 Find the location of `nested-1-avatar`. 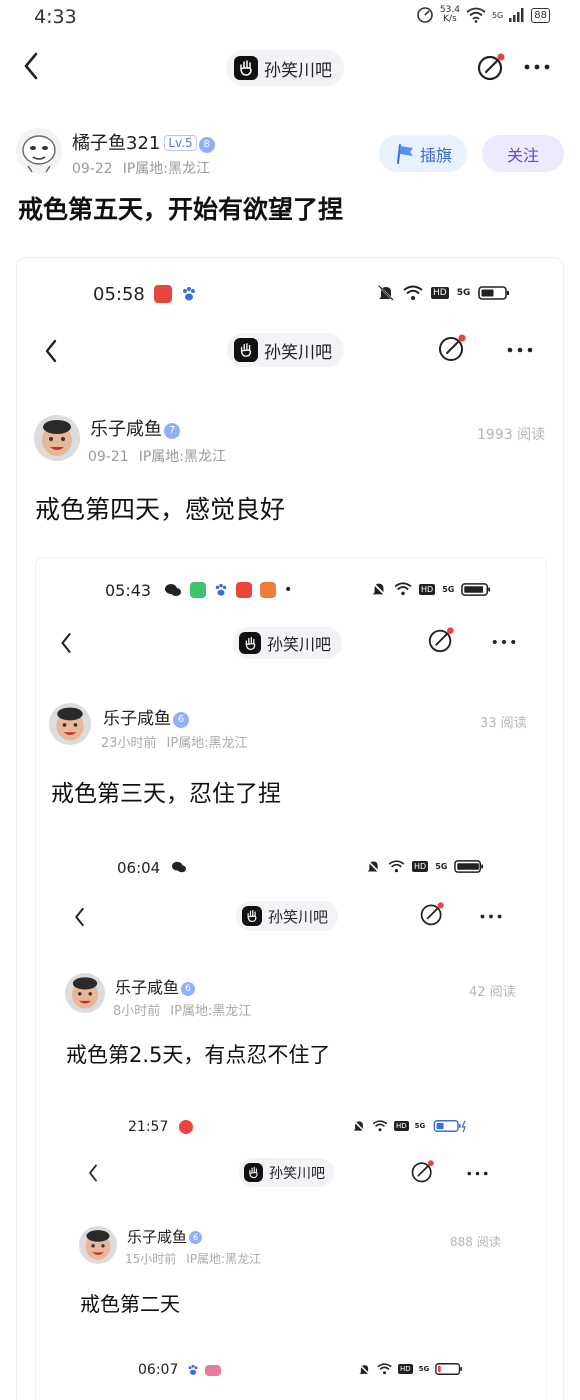

nested-1-avatar is located at coordinates (57, 438).